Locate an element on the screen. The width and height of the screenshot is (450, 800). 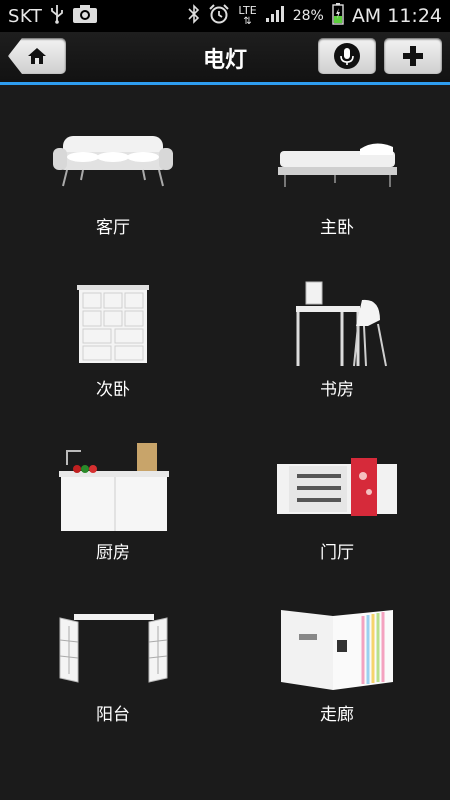
microphone-icon is located at coordinates (347, 56).